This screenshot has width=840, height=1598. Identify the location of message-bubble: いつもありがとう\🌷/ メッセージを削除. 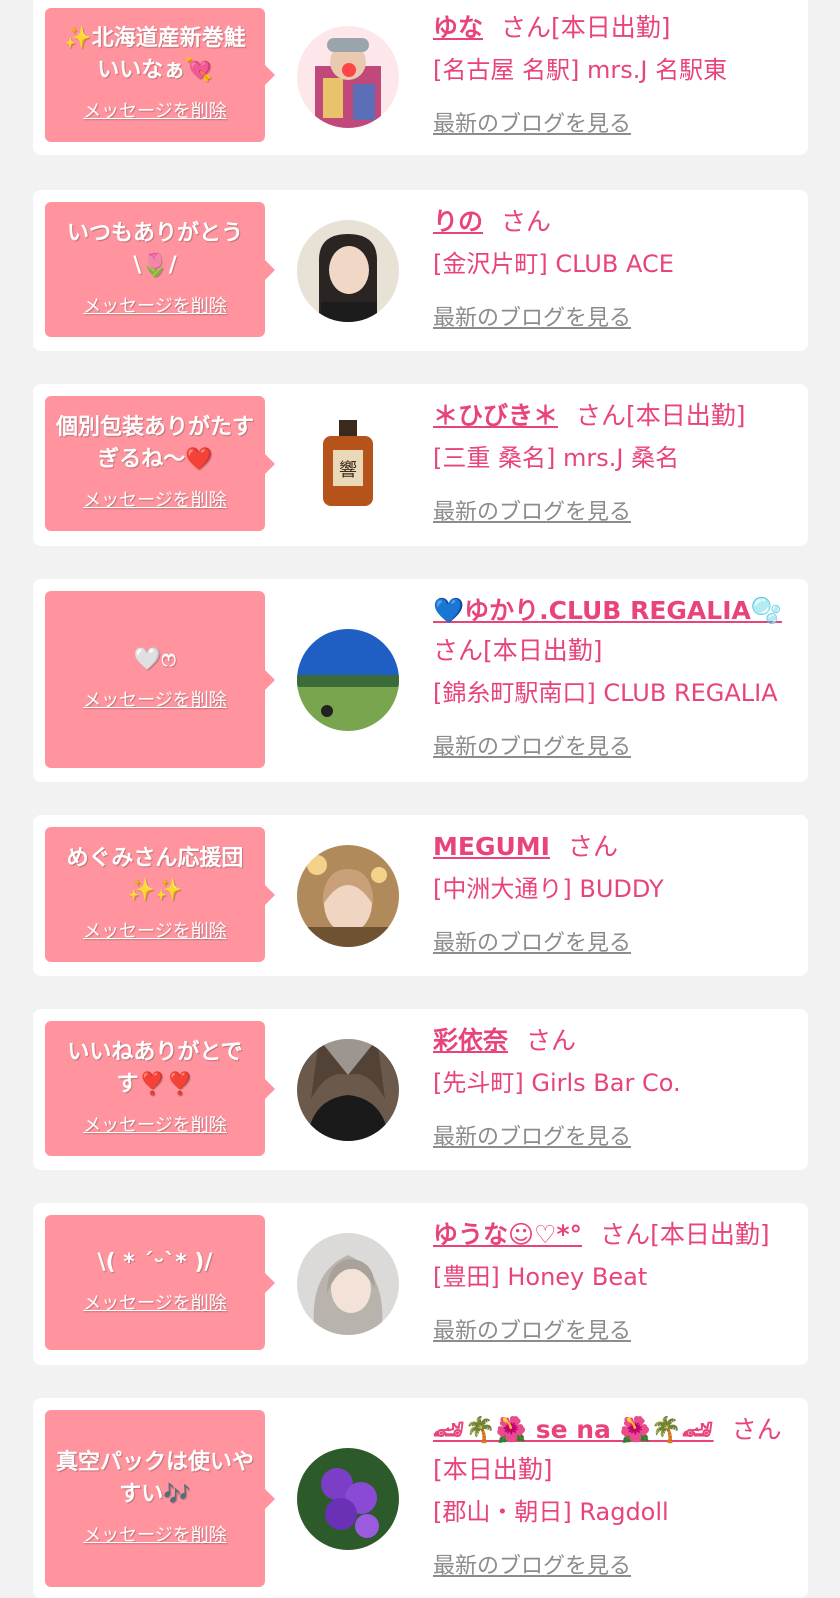
(160, 269).